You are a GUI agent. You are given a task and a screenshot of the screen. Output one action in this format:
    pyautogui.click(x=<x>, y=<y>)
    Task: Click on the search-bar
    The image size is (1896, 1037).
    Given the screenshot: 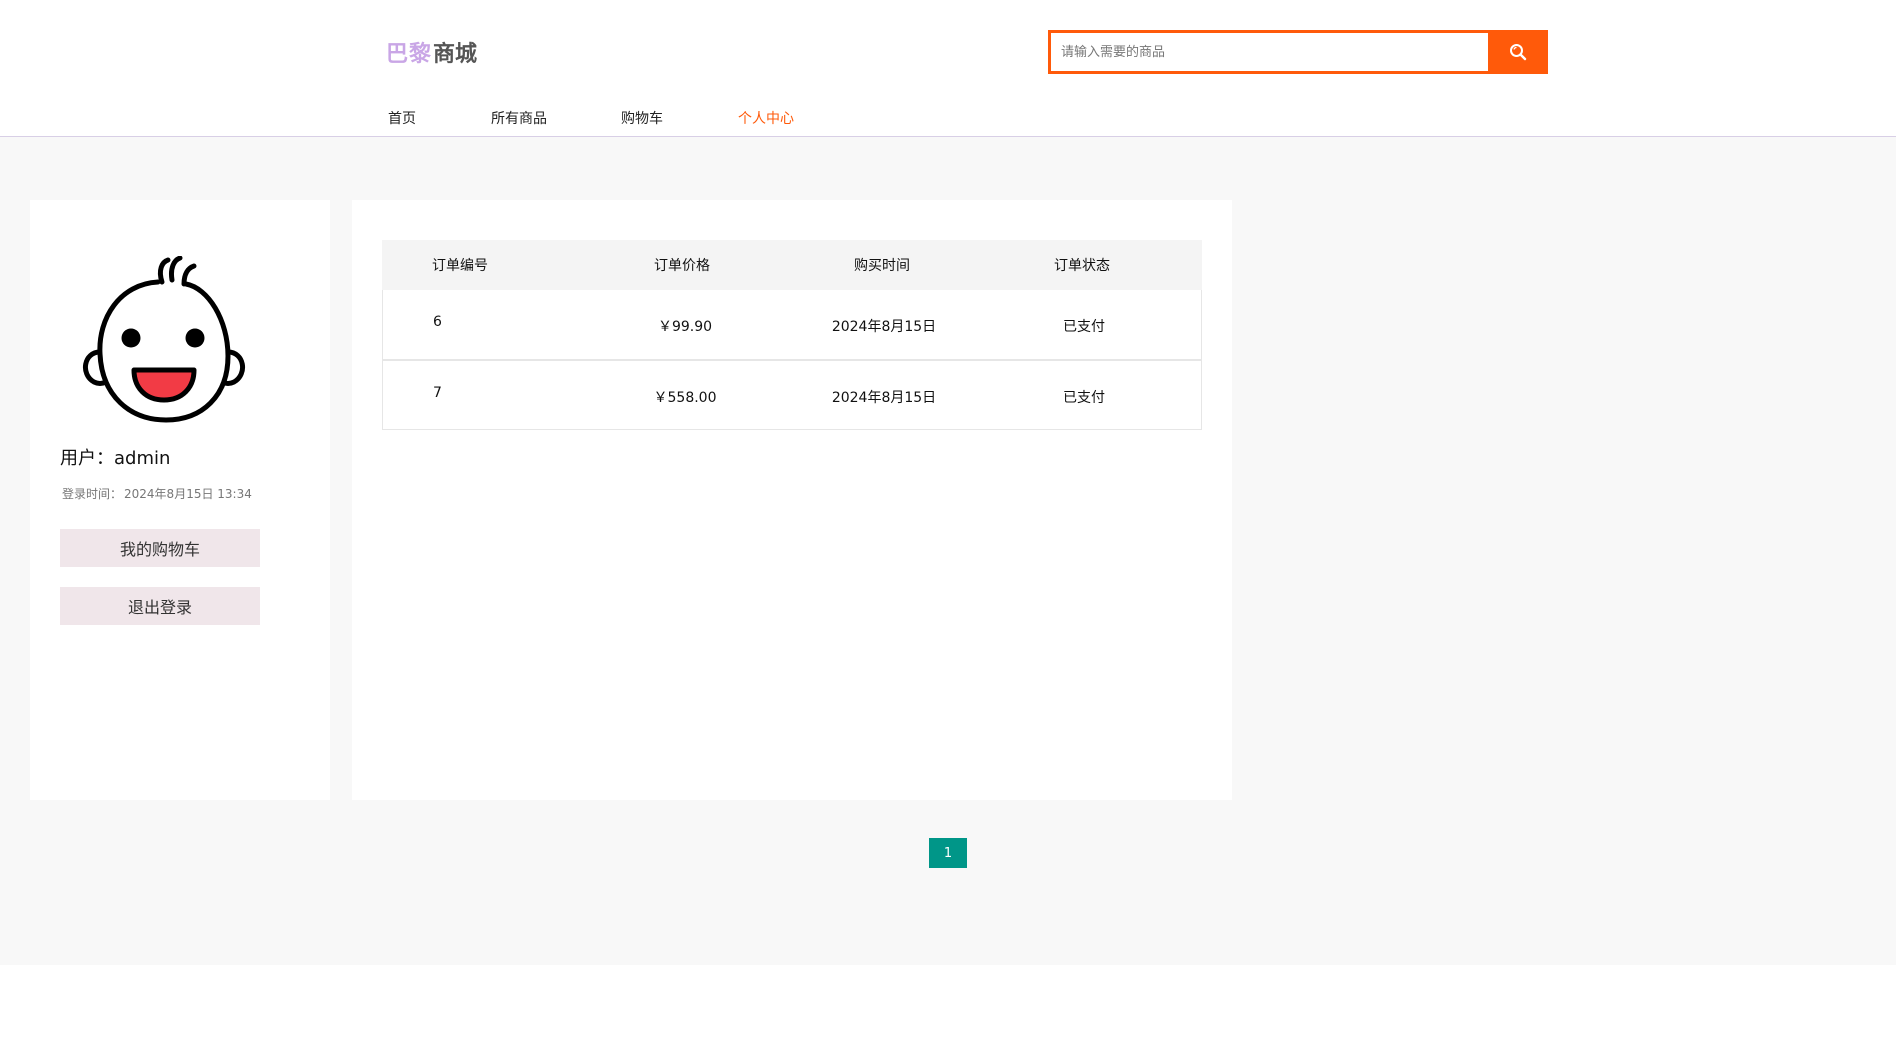 What is the action you would take?
    pyautogui.click(x=1298, y=52)
    